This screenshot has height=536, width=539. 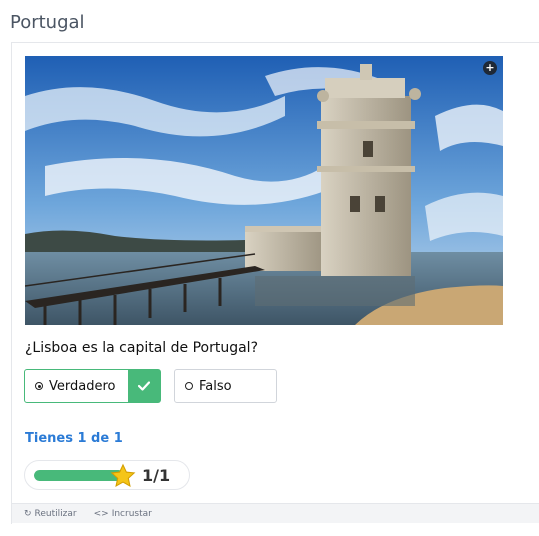 I want to click on option-label: Falso, so click(x=215, y=386).